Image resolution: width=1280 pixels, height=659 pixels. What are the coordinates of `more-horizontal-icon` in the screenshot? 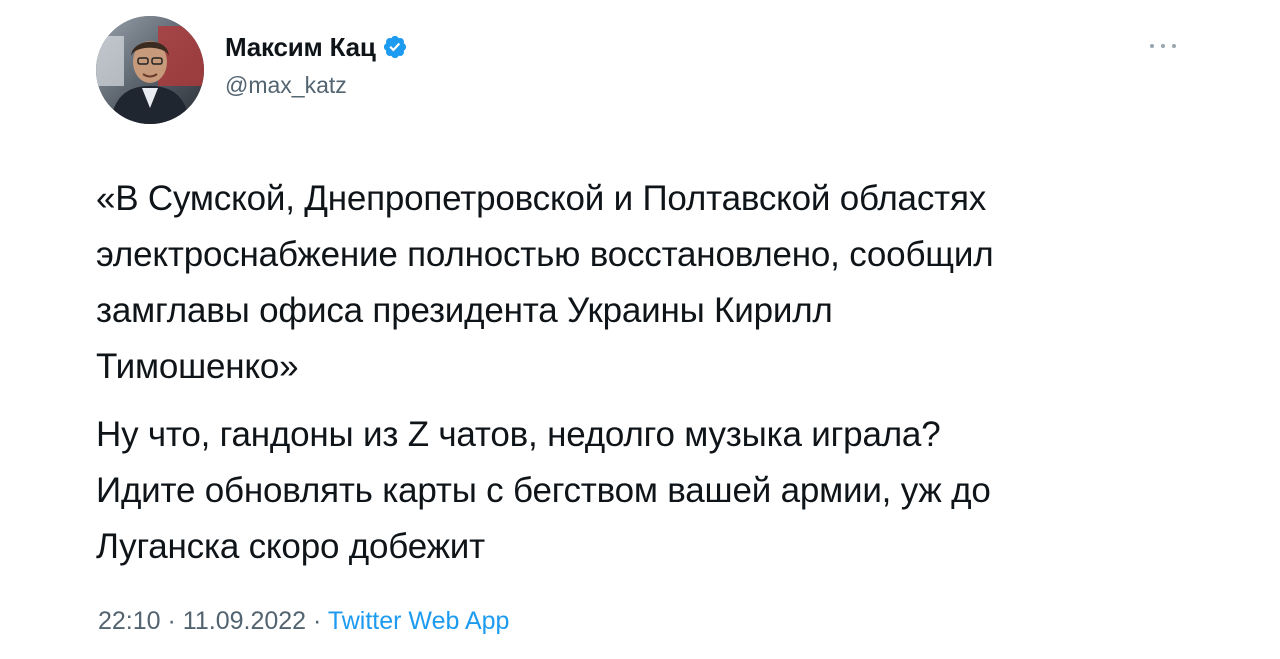 It's located at (1163, 46).